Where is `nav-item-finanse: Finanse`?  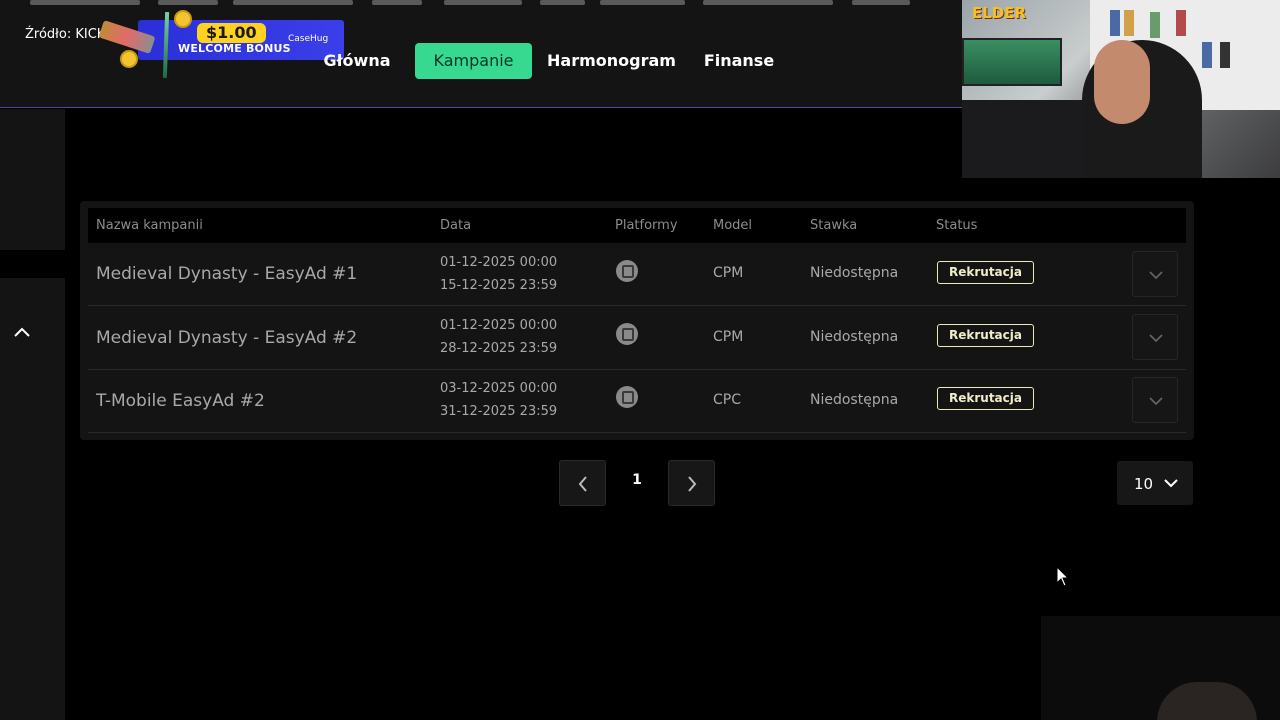
nav-item-finanse: Finanse is located at coordinates (739, 61).